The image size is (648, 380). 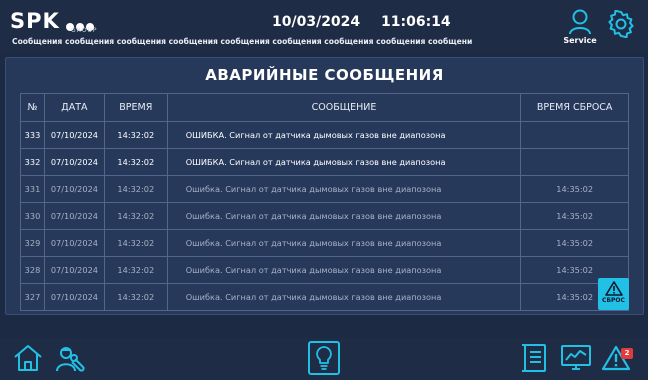 I want to click on home-icon, so click(x=28, y=358).